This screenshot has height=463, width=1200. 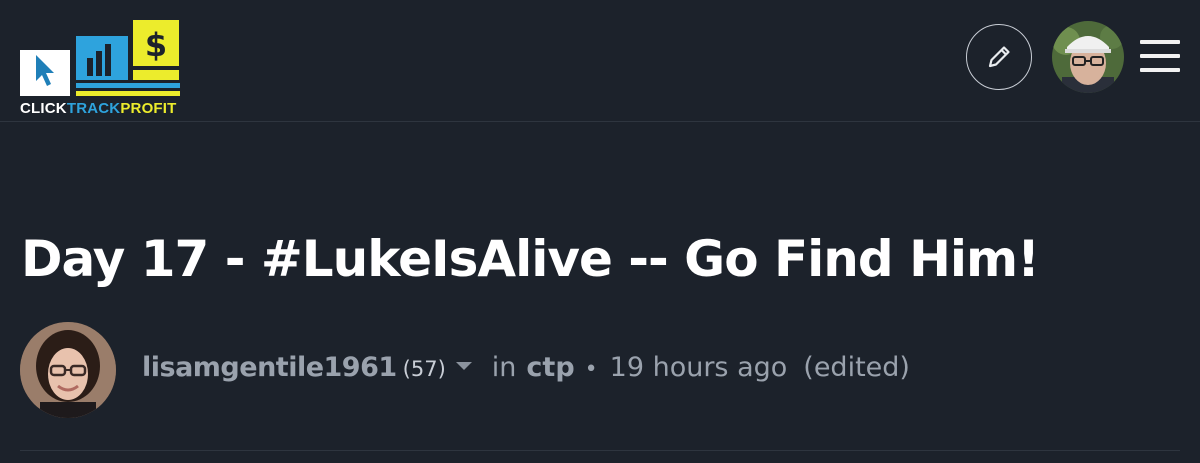 I want to click on community-link: ctp, so click(x=550, y=367).